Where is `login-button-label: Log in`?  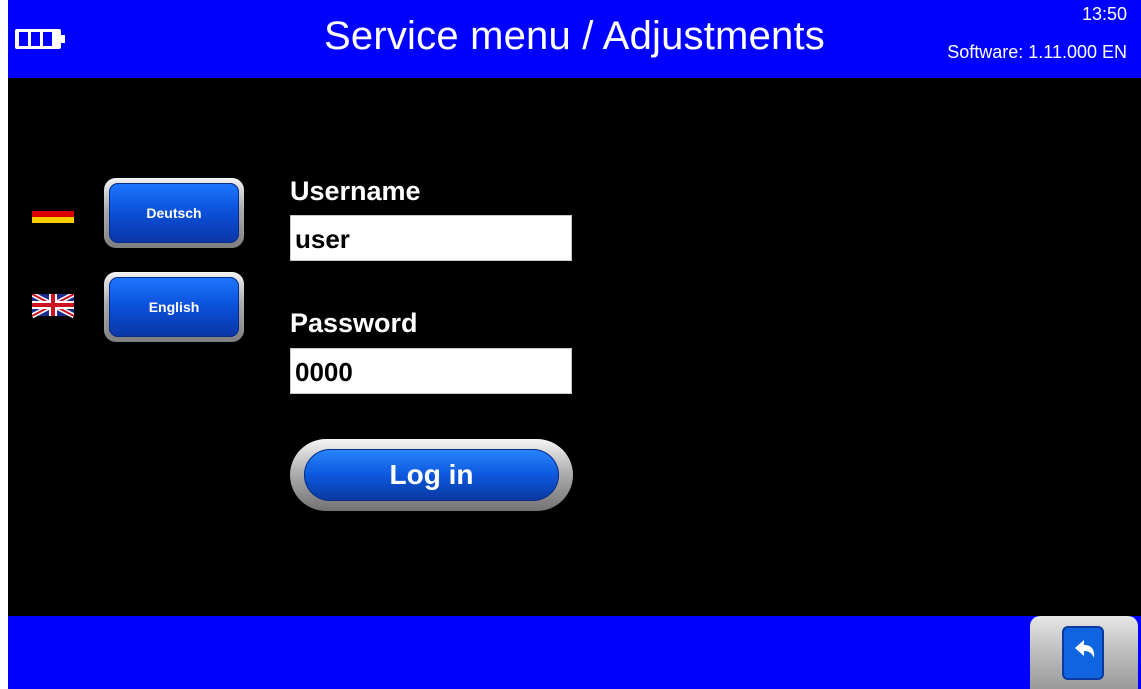
login-button-label: Log in is located at coordinates (431, 475).